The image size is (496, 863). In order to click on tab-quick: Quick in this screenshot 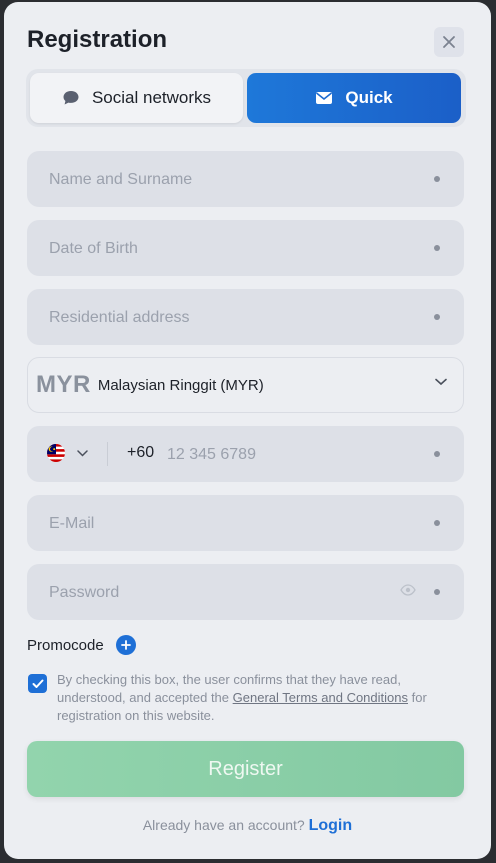, I will do `click(354, 98)`.